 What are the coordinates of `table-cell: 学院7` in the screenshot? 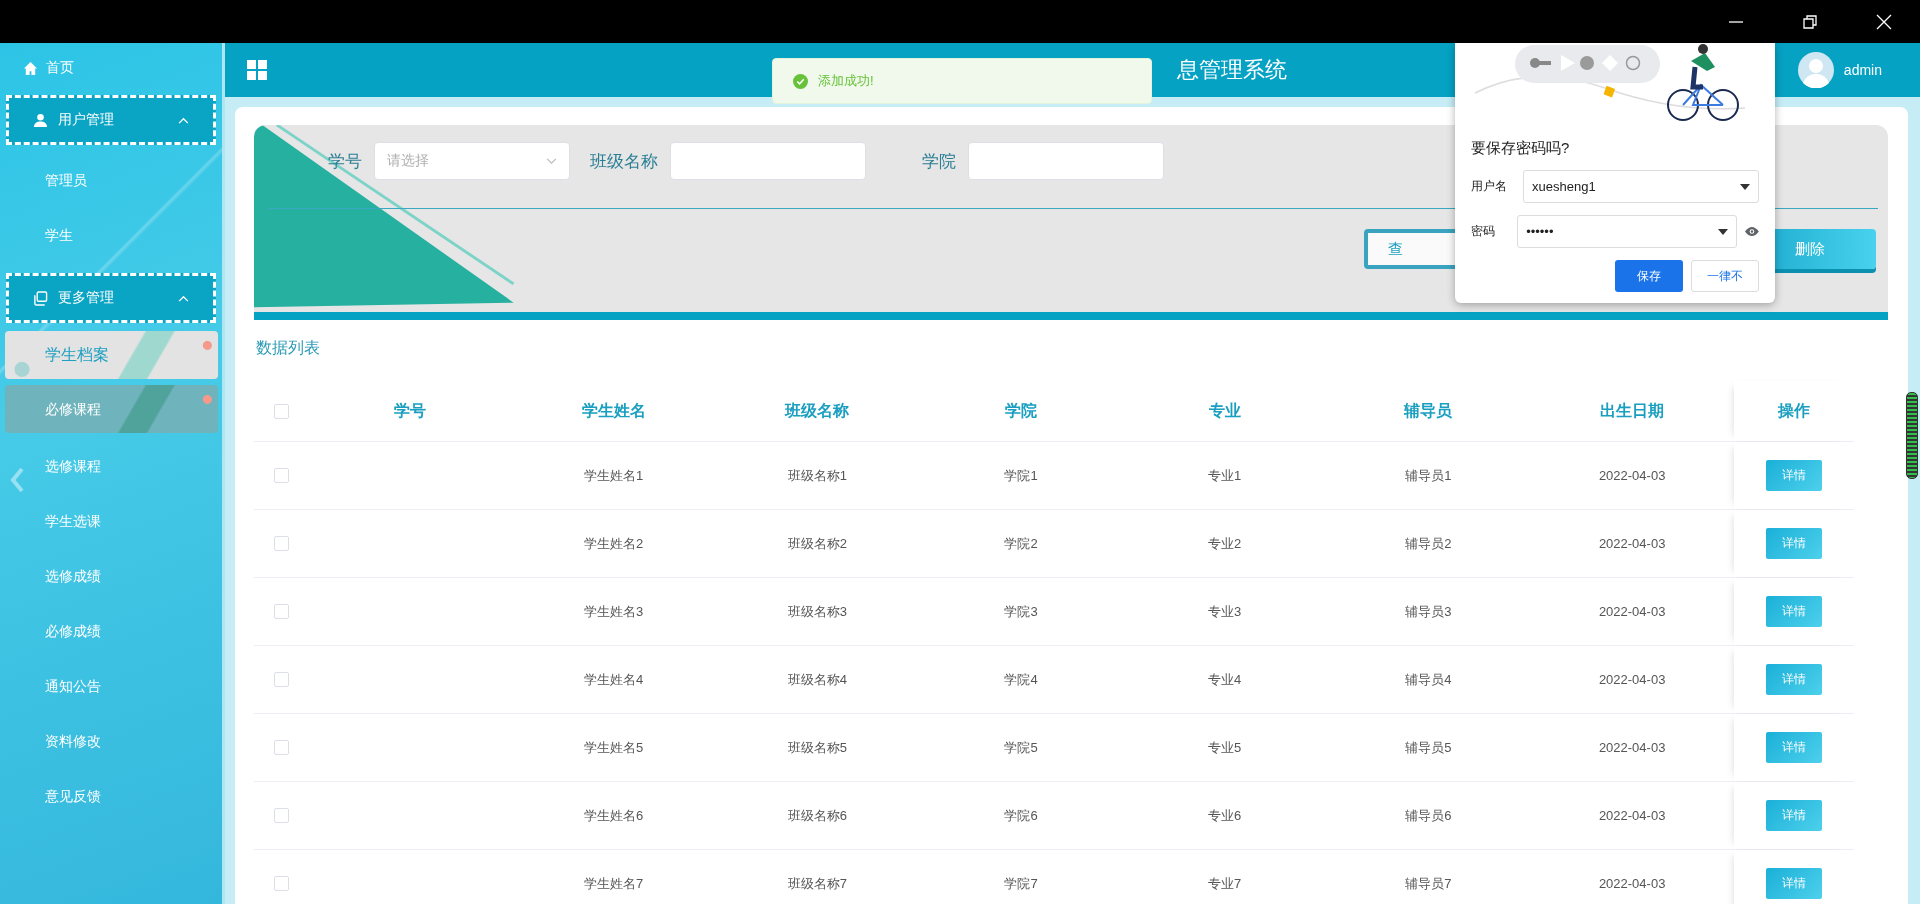 It's located at (1021, 883).